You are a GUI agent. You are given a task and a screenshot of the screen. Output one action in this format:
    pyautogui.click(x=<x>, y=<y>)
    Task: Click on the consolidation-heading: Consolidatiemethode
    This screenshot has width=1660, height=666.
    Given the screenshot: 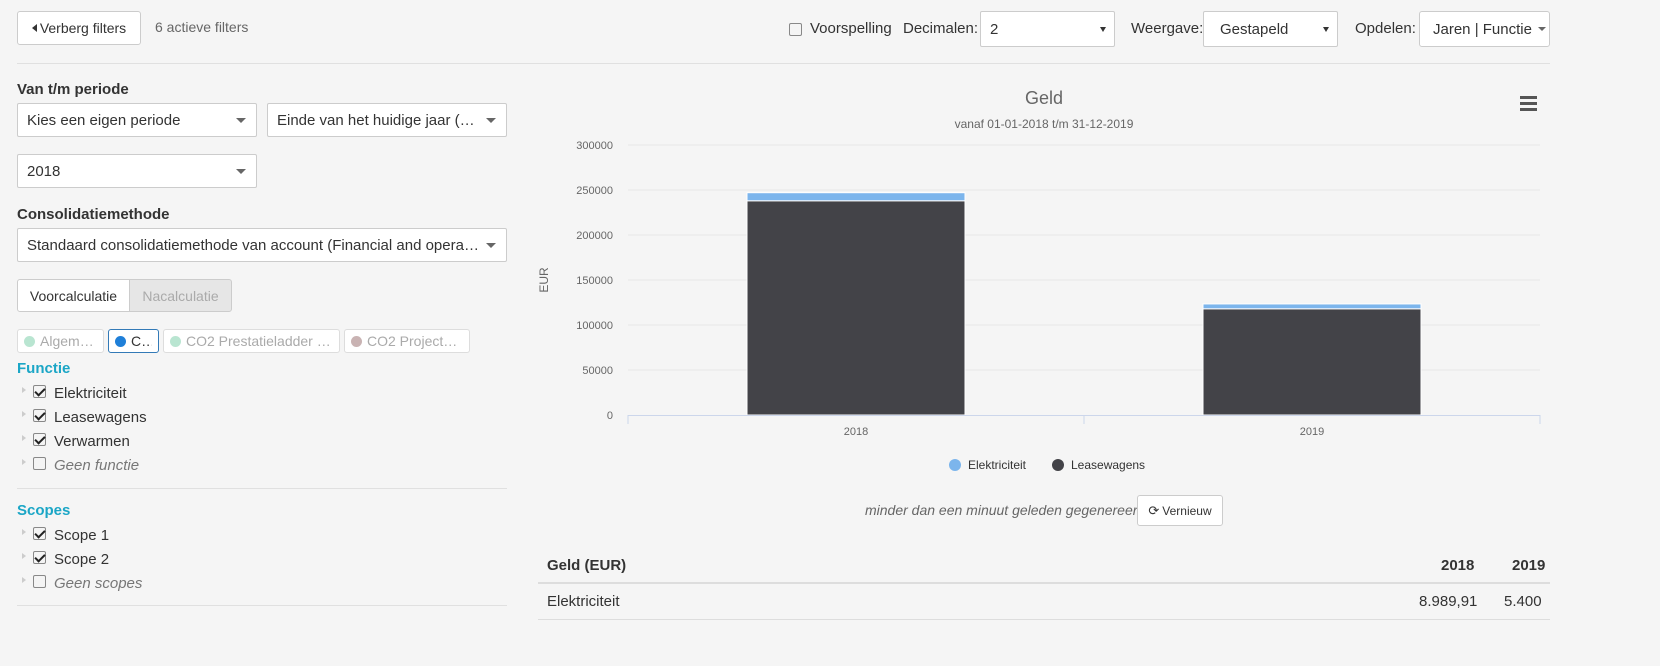 What is the action you would take?
    pyautogui.click(x=93, y=214)
    